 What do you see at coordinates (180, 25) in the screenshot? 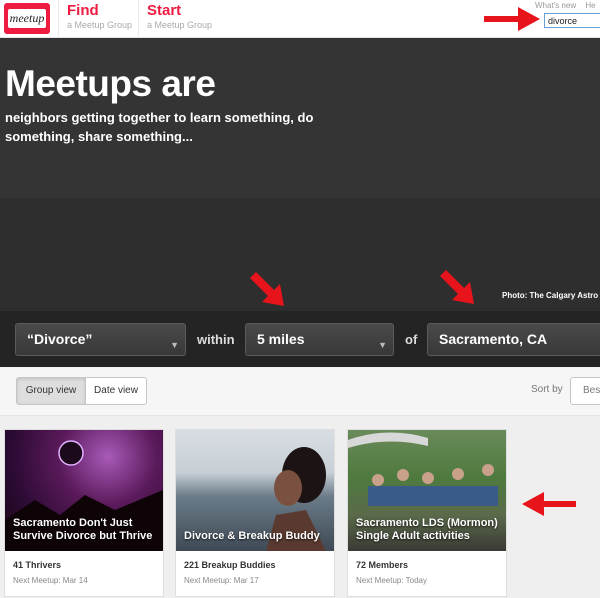
I see `nav-start-subtitle: a Meetup Group` at bounding box center [180, 25].